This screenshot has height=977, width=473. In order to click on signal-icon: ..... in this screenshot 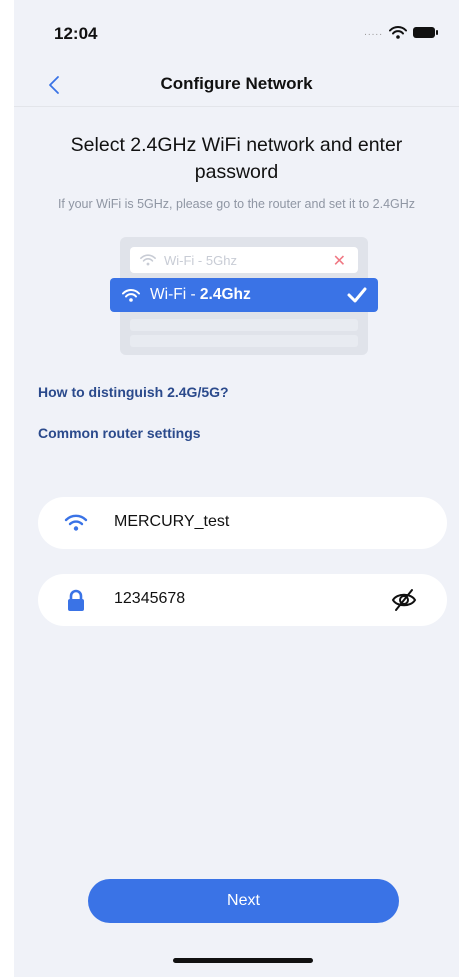, I will do `click(373, 32)`.